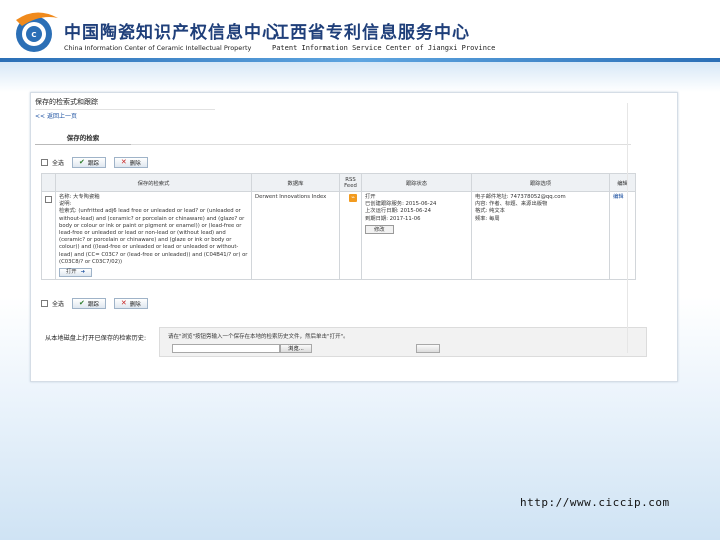 This screenshot has width=720, height=540. What do you see at coordinates (618, 197) in the screenshot?
I see `edit-link: 编辑` at bounding box center [618, 197].